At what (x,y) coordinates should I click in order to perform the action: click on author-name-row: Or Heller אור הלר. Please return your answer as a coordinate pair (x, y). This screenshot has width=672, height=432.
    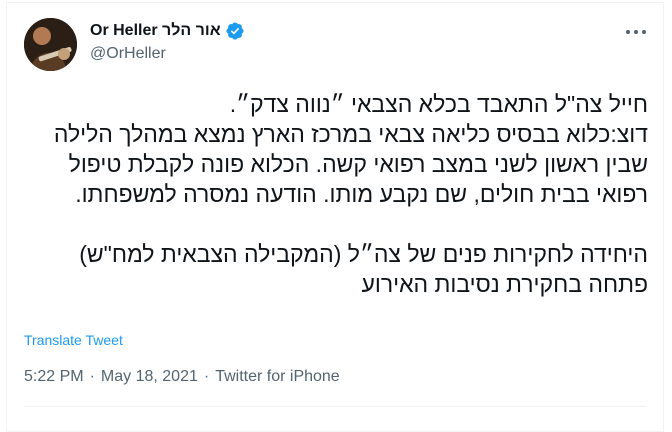
    Looking at the image, I should click on (167, 31).